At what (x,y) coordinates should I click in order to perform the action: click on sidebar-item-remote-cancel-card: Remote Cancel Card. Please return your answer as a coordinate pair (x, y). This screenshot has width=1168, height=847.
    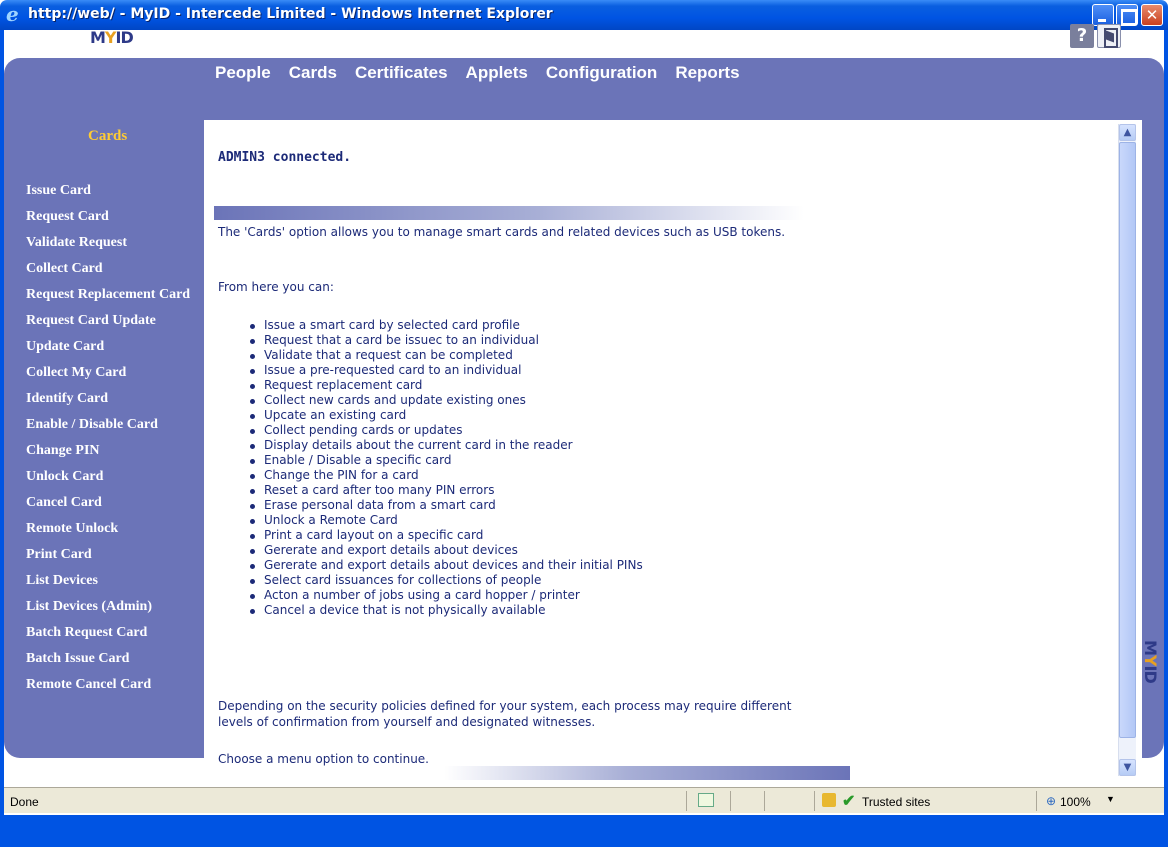
    Looking at the image, I should click on (112, 684).